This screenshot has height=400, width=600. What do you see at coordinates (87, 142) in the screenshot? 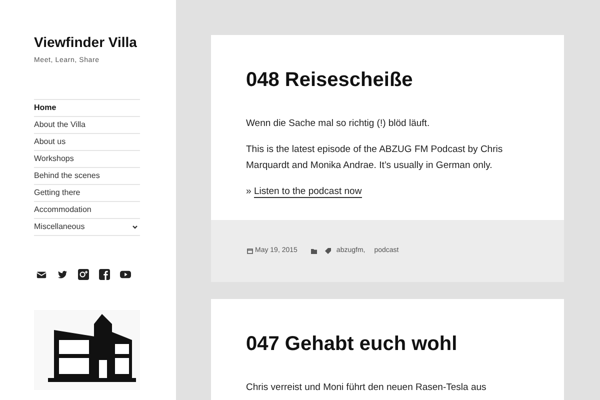
I see `menu-item: About us` at bounding box center [87, 142].